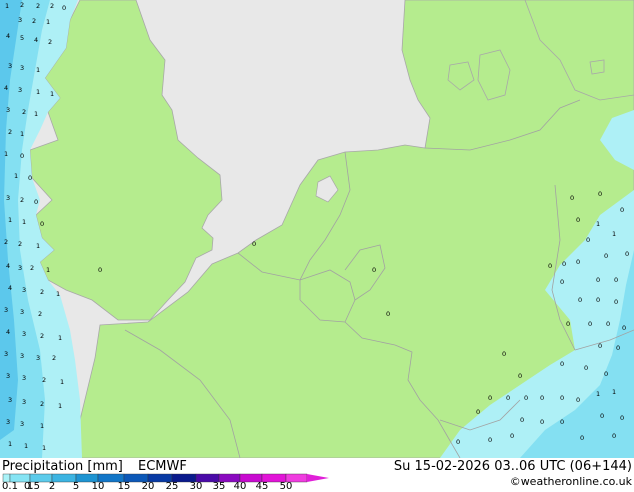  I want to click on scale-label: 0.1, so click(10, 486).